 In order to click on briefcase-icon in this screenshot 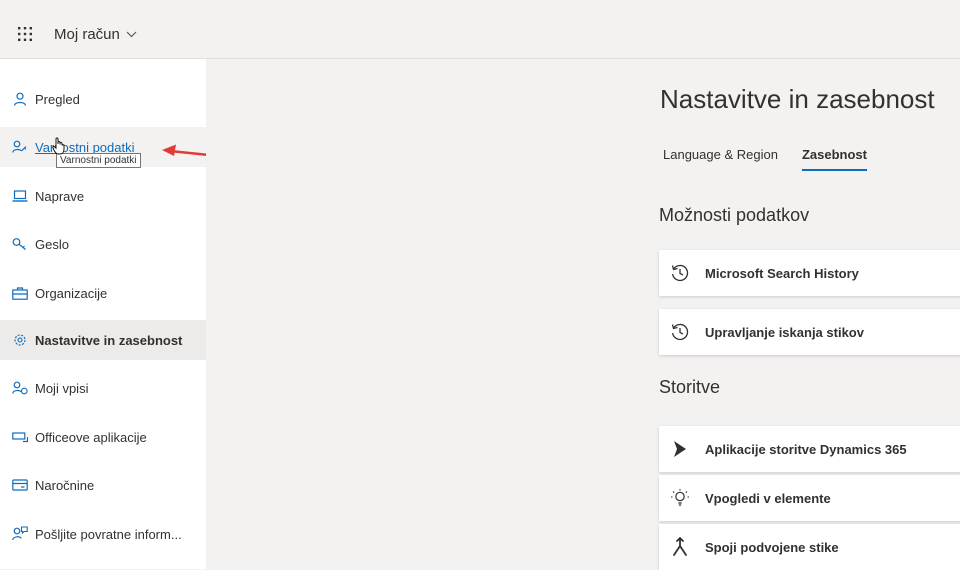, I will do `click(20, 293)`.